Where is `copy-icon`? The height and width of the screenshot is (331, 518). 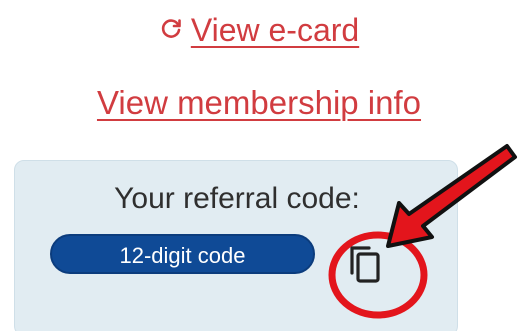
copy-icon is located at coordinates (366, 267).